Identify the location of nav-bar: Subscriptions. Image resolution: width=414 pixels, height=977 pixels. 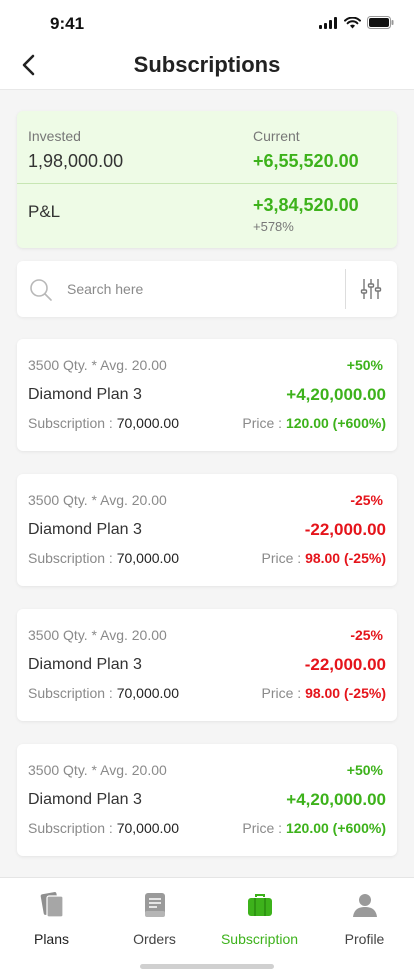
(207, 67).